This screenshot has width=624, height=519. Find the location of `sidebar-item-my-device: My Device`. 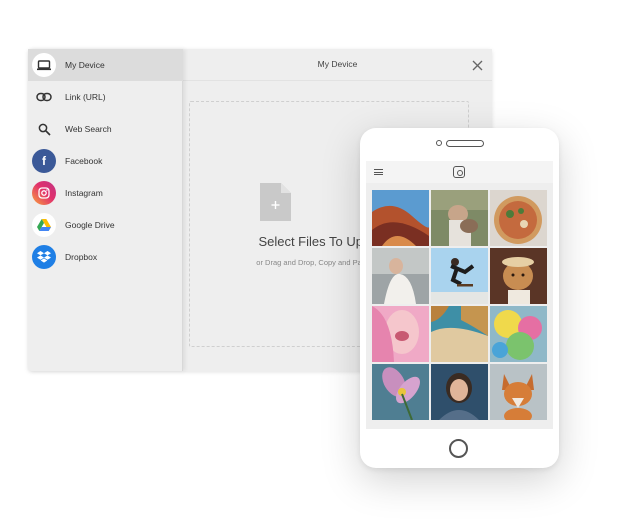

sidebar-item-my-device: My Device is located at coordinates (105, 65).